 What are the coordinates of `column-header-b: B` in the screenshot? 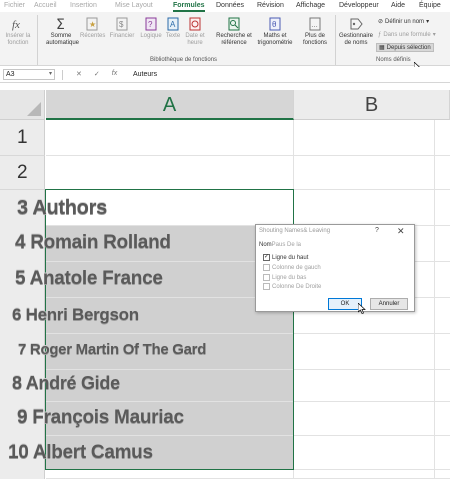 It's located at (372, 105).